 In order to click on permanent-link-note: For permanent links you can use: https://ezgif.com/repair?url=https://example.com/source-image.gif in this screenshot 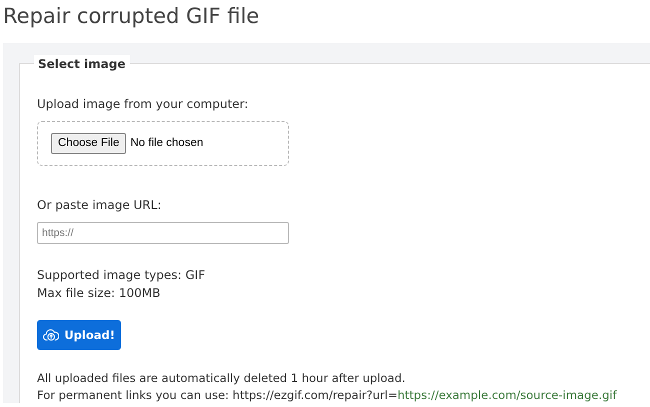, I will do `click(327, 395)`.